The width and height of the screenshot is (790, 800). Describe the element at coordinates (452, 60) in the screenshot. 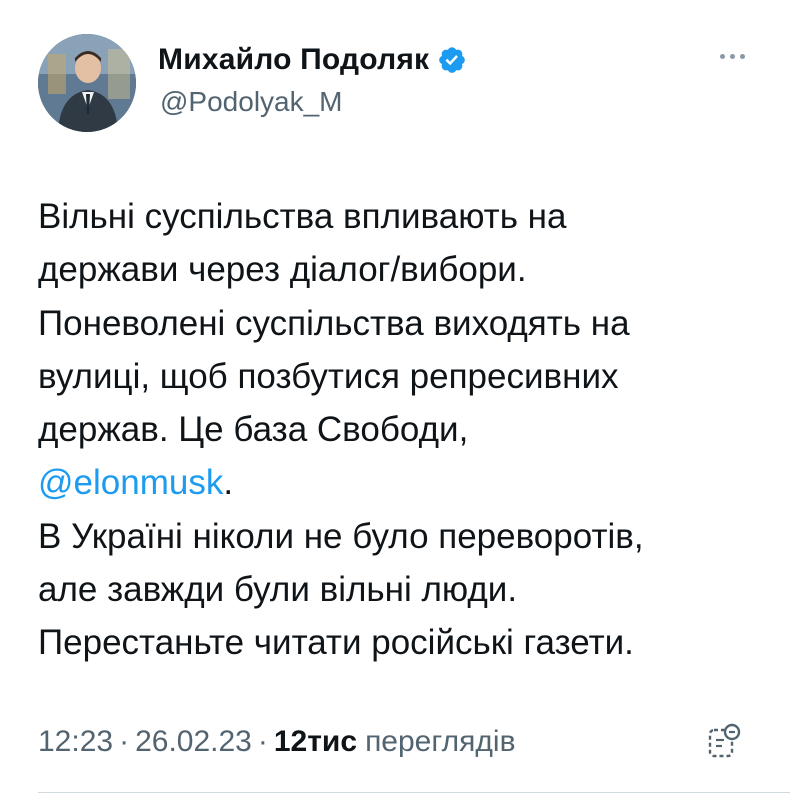

I see `verified-badge-icon` at that location.